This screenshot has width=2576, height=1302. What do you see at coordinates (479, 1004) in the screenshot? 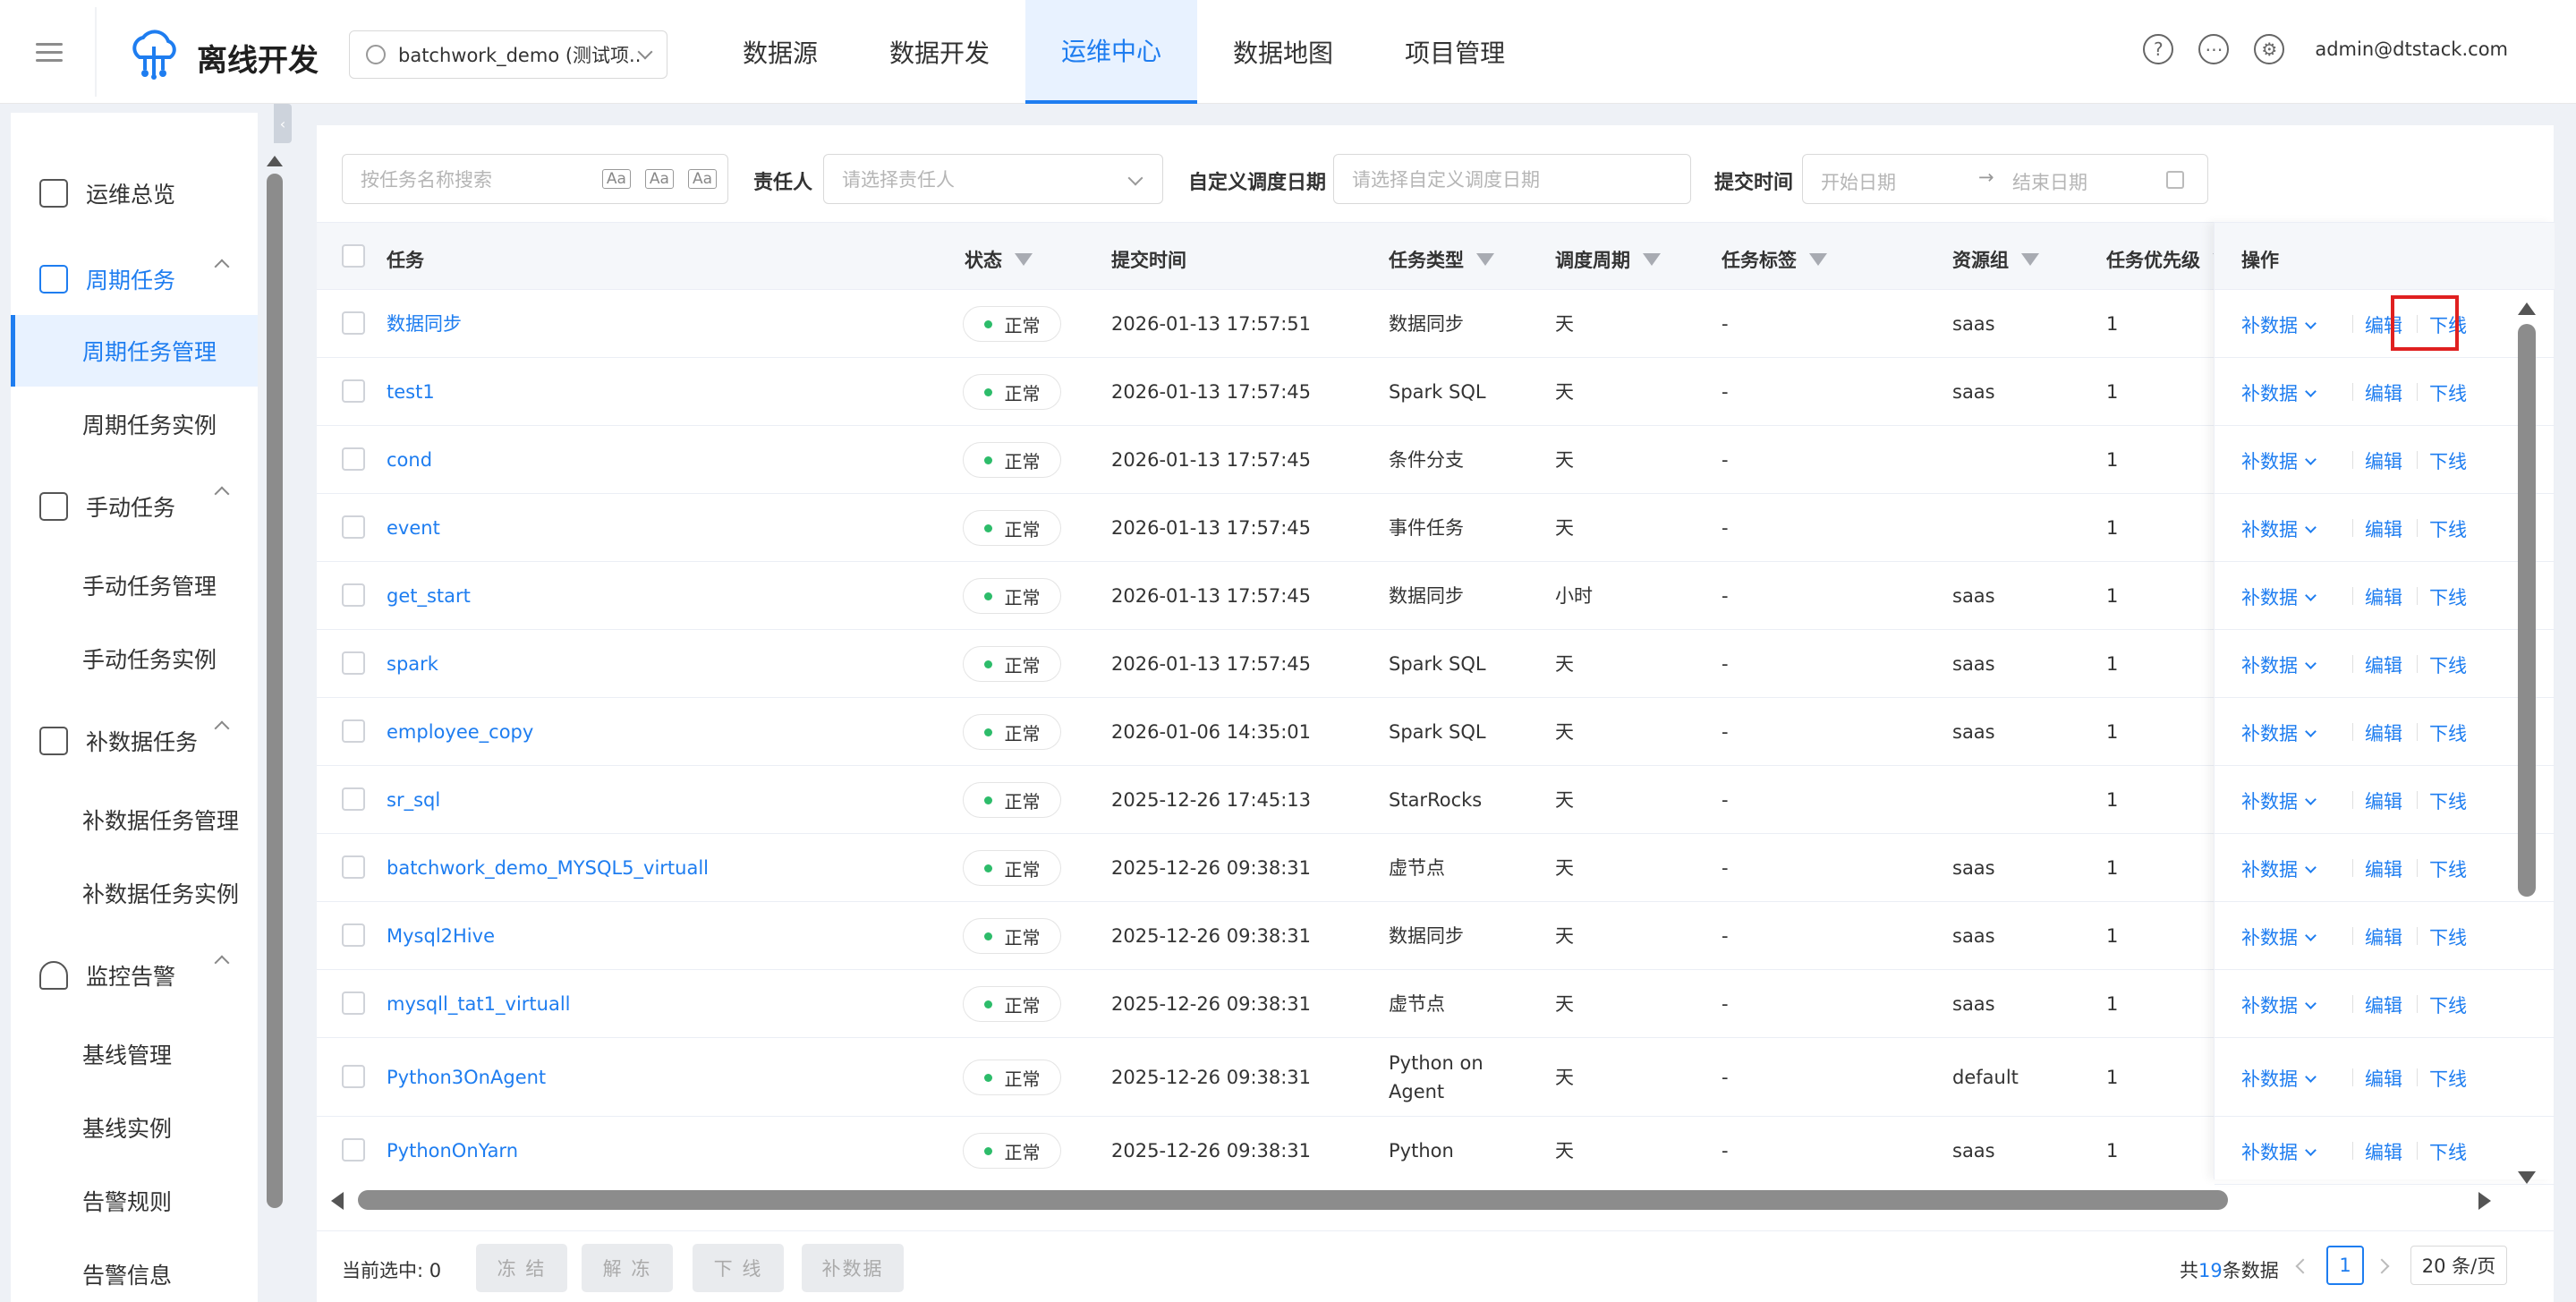
I see `task-name: mysqll_tat1_virtuall` at bounding box center [479, 1004].